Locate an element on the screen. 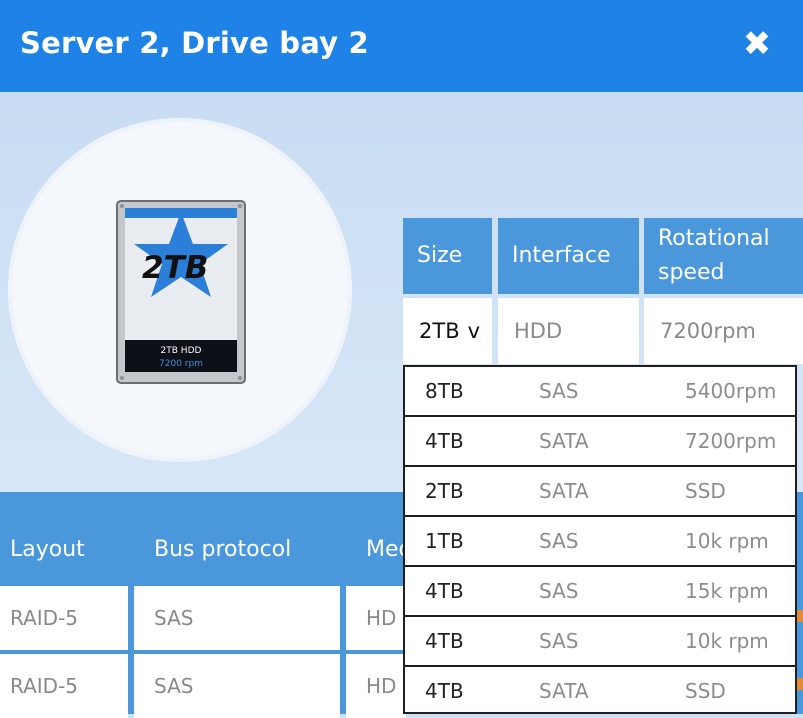 The width and height of the screenshot is (803, 718). lower-row2-layout: RAID-5 is located at coordinates (64, 686).